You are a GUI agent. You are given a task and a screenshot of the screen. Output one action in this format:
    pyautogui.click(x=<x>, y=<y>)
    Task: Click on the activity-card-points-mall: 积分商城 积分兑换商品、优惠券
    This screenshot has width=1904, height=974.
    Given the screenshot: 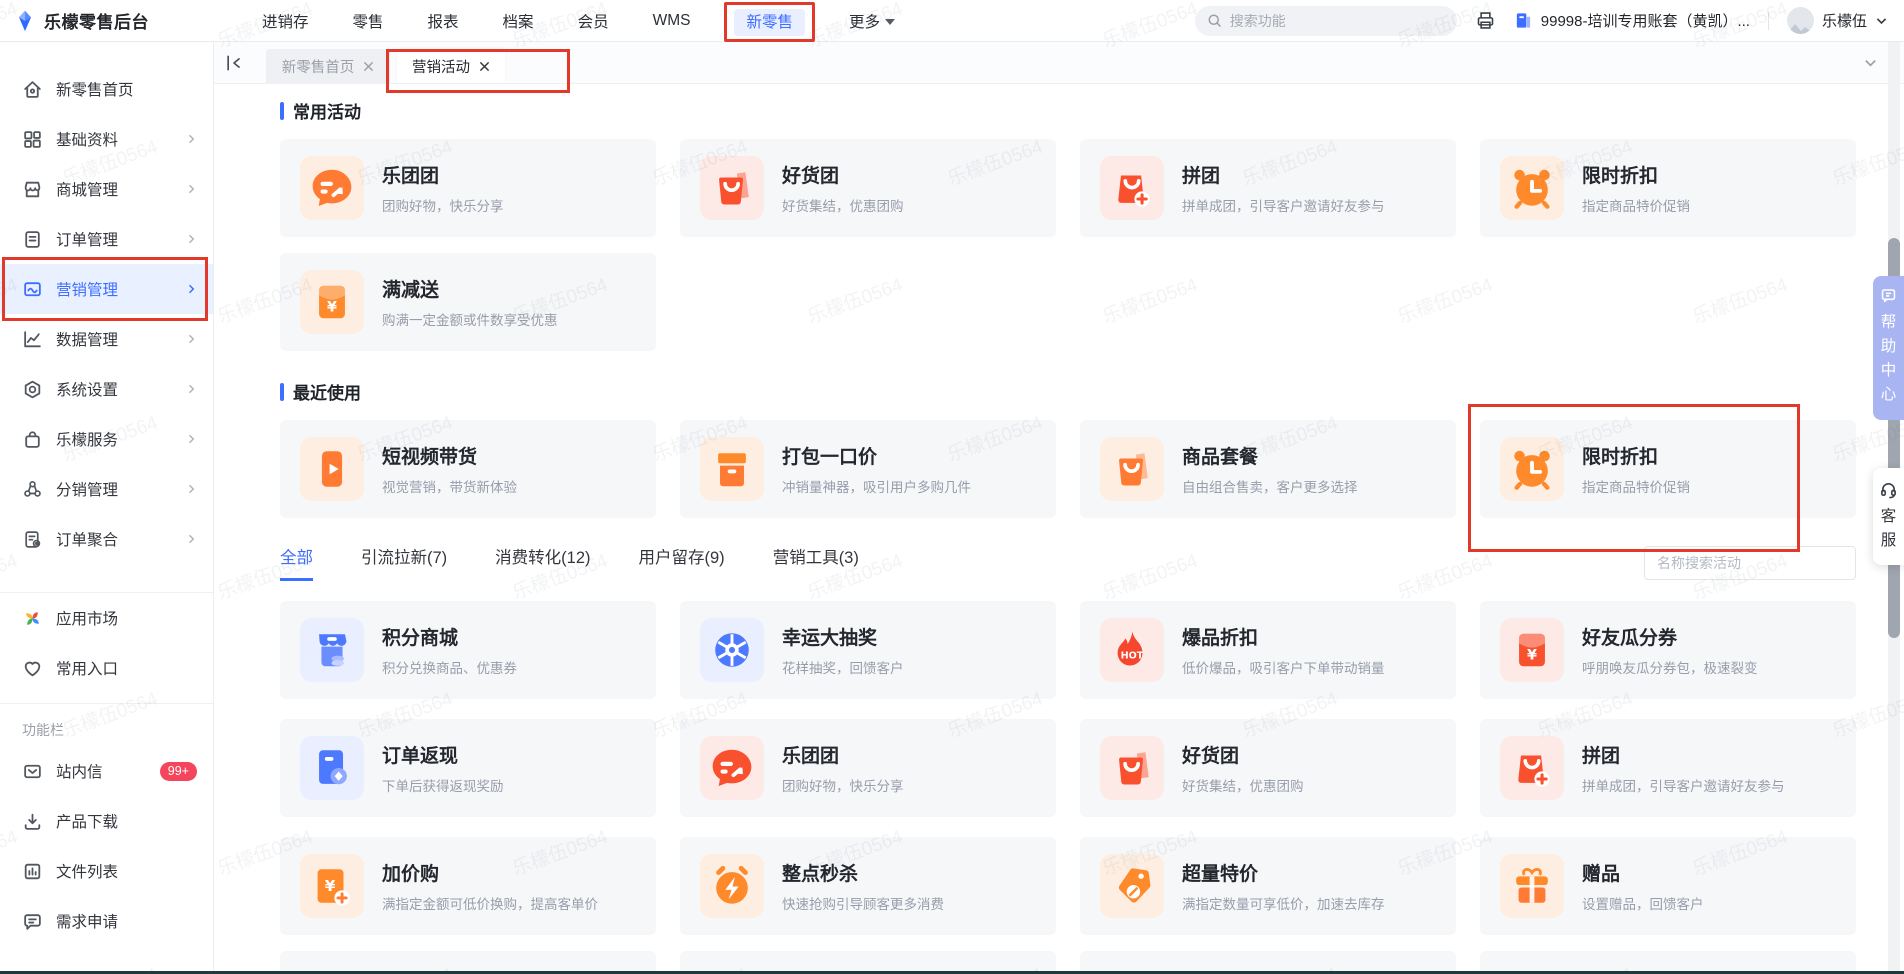 What is the action you would take?
    pyautogui.click(x=468, y=650)
    